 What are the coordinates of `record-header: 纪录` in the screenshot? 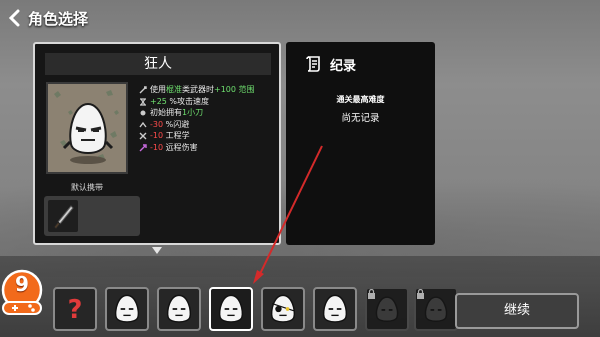 It's located at (330, 64).